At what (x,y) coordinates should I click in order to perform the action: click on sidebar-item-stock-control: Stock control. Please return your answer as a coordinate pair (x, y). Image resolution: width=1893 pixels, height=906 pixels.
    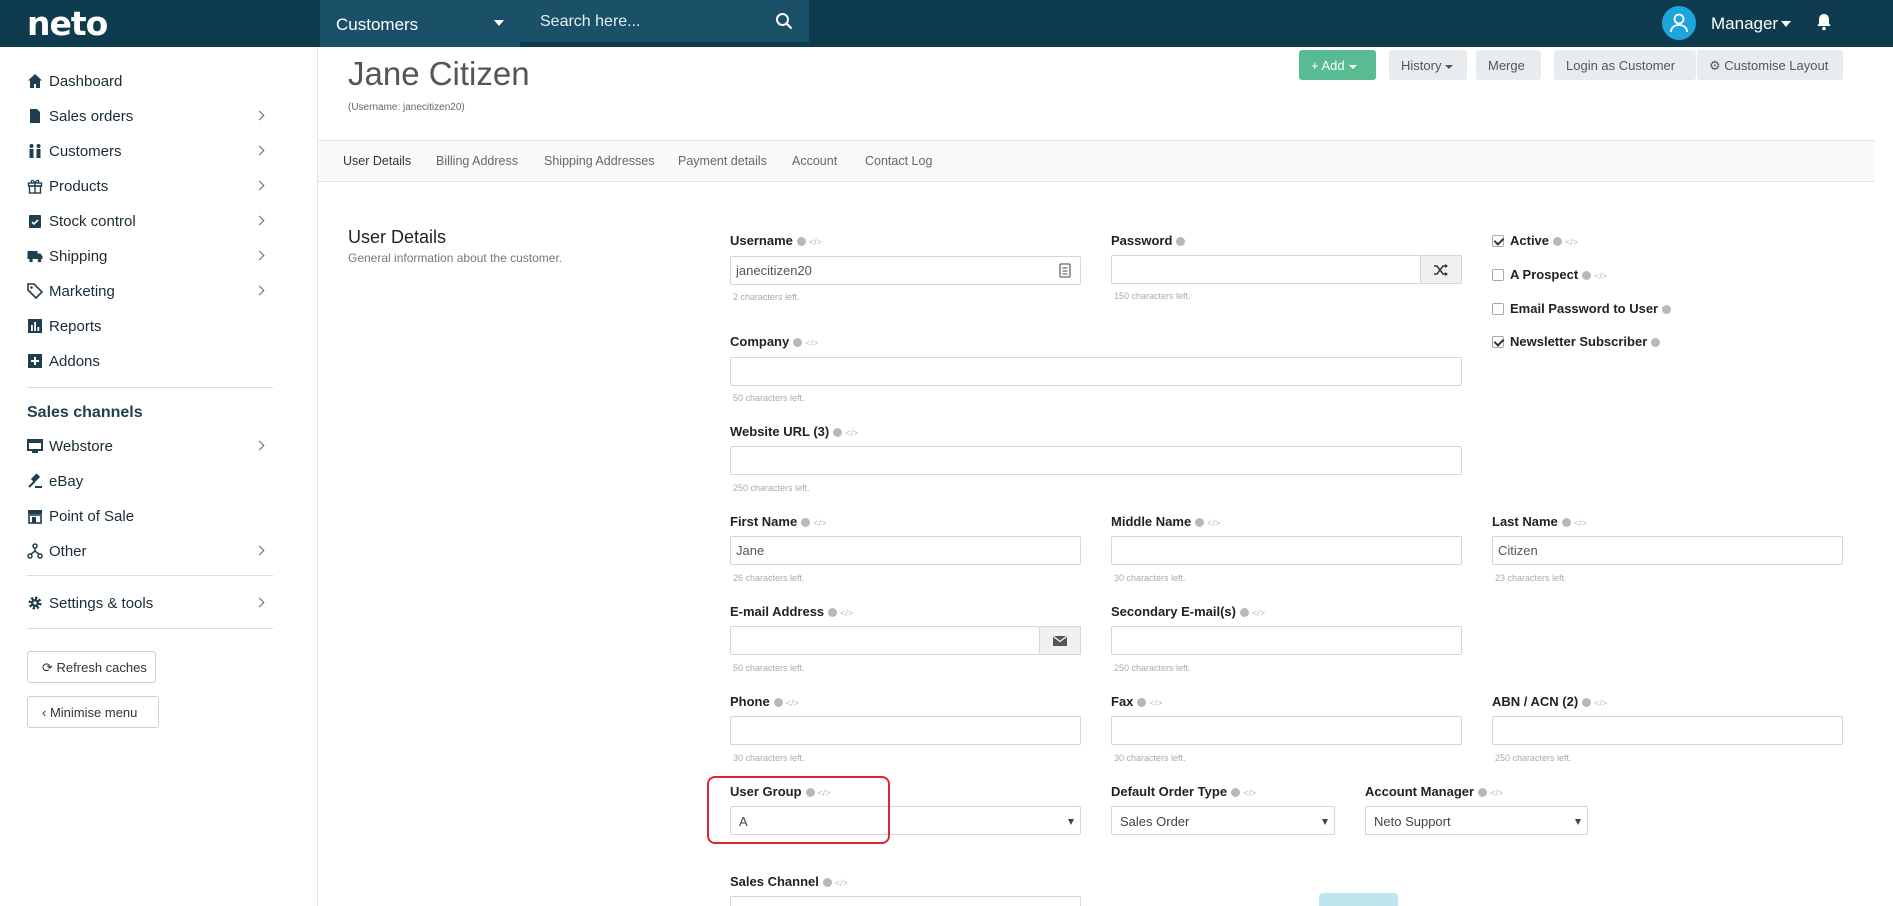
    Looking at the image, I should click on (147, 223).